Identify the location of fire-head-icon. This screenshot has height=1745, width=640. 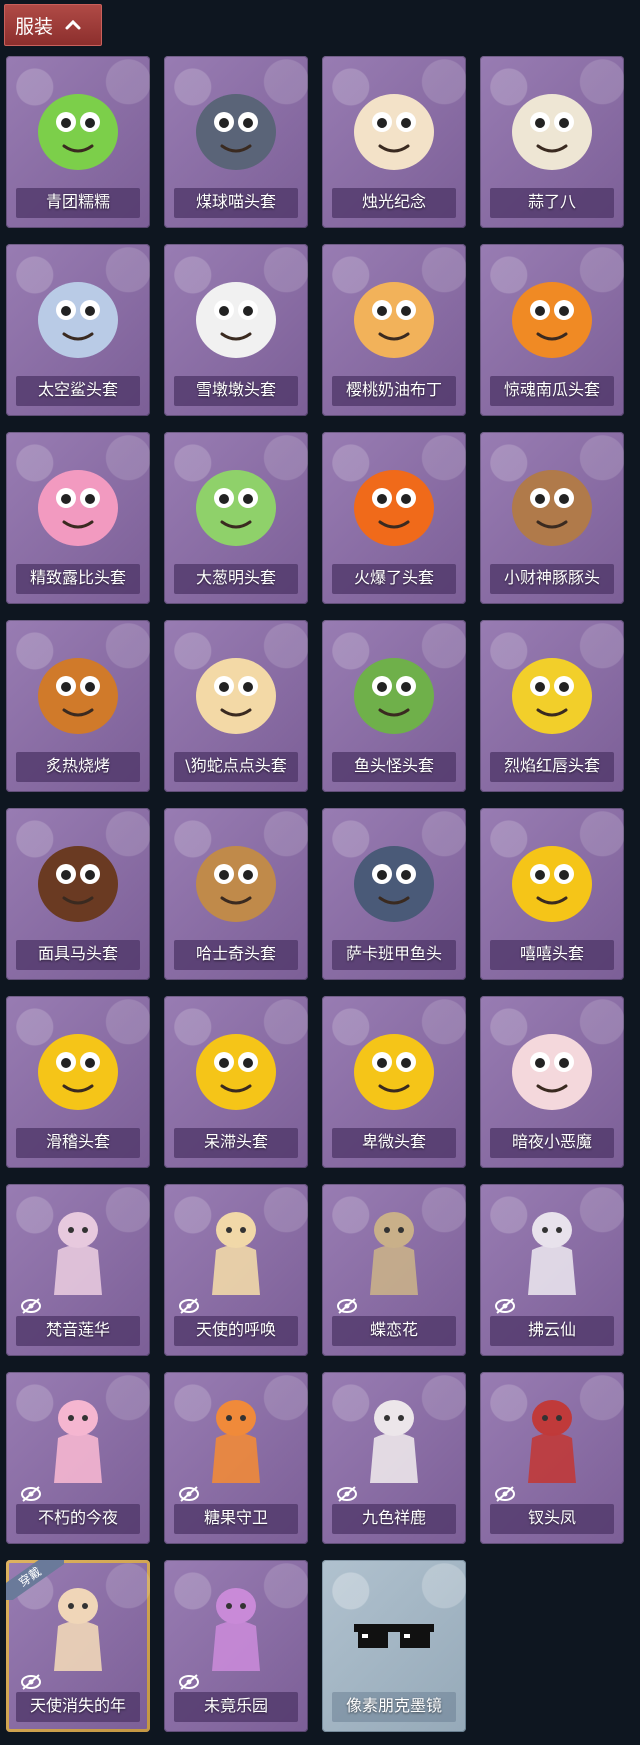
(394, 508).